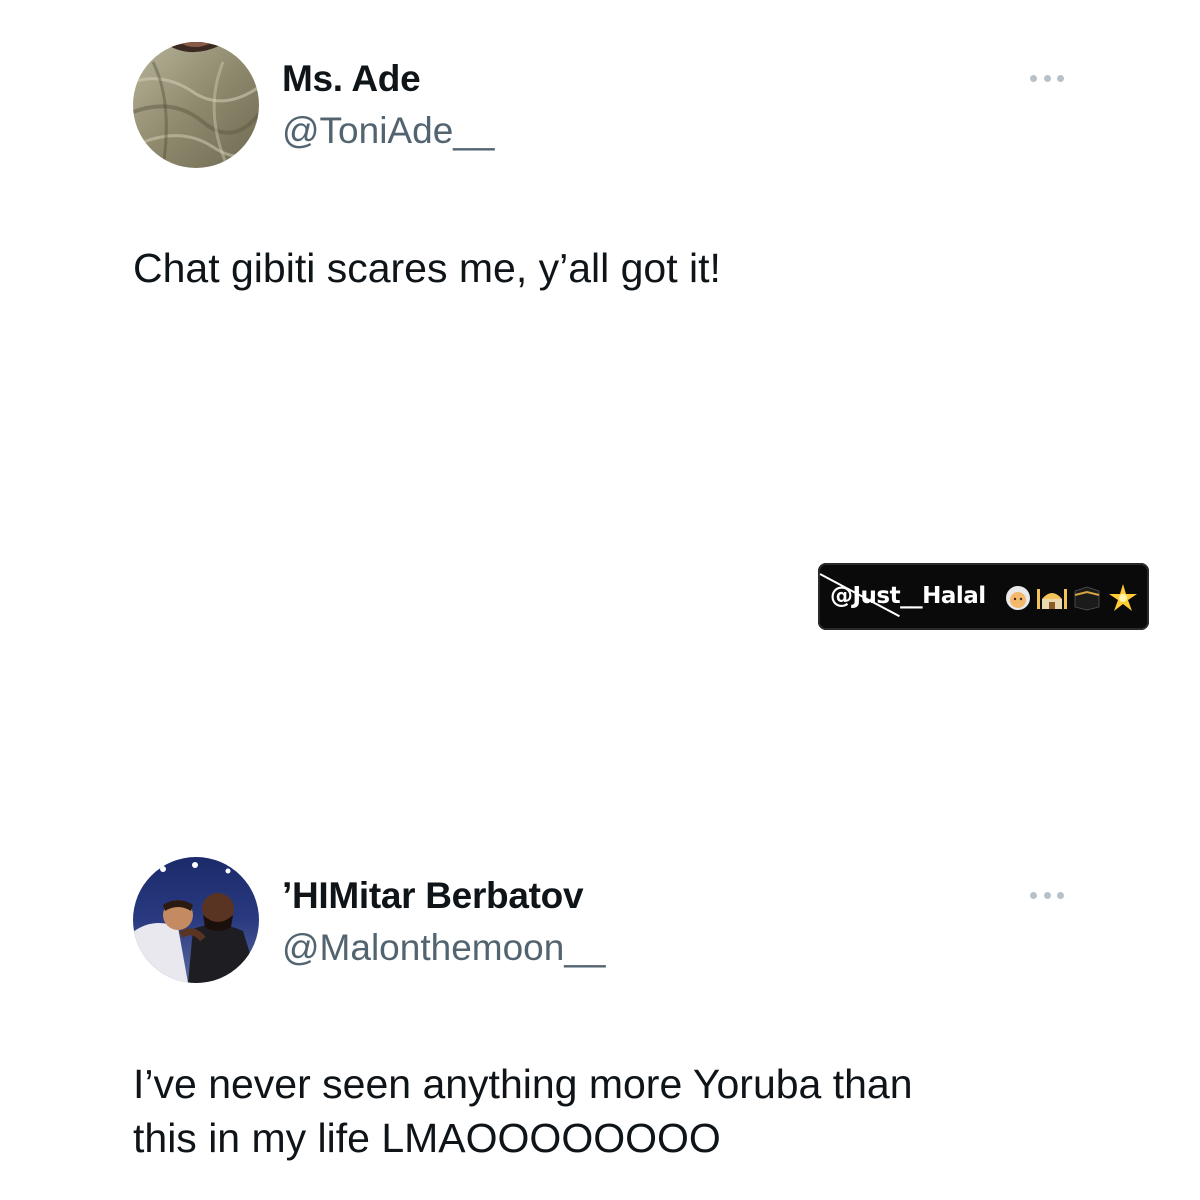  What do you see at coordinates (908, 596) in the screenshot?
I see `watermark-text: @Just__Halal` at bounding box center [908, 596].